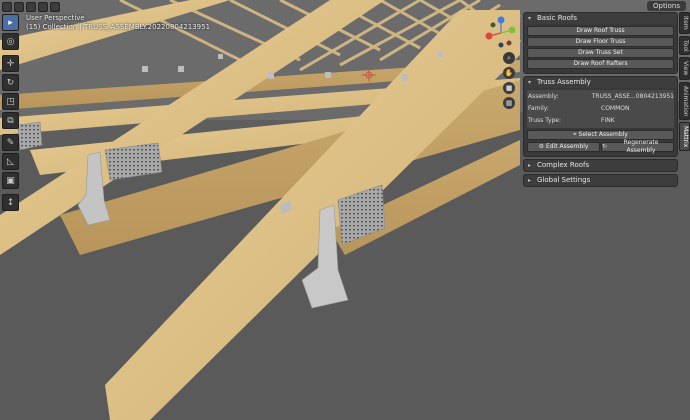 Image resolution: width=690 pixels, height=420 pixels. I want to click on add-cube-tool-icon: ▣, so click(10, 180).